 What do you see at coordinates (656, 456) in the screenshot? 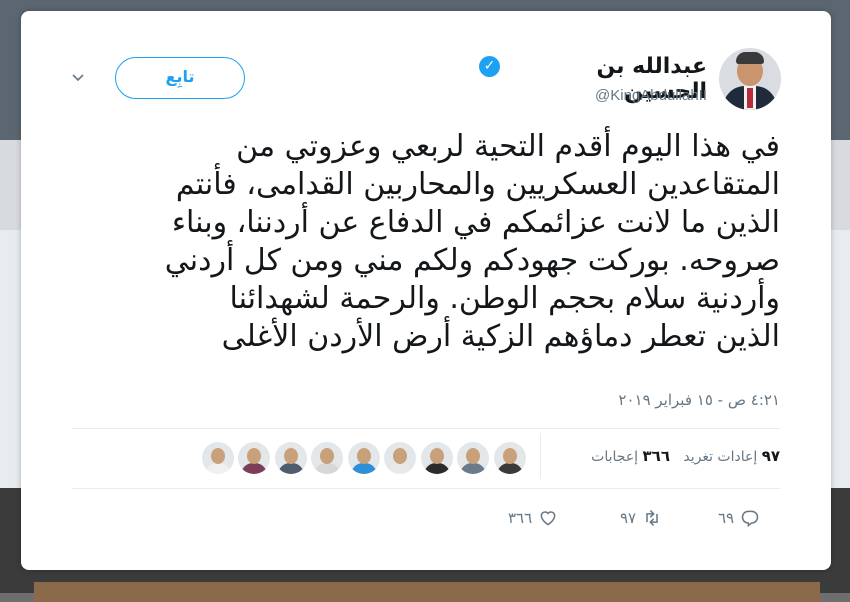
I see `likes-count: ٣٦٦` at bounding box center [656, 456].